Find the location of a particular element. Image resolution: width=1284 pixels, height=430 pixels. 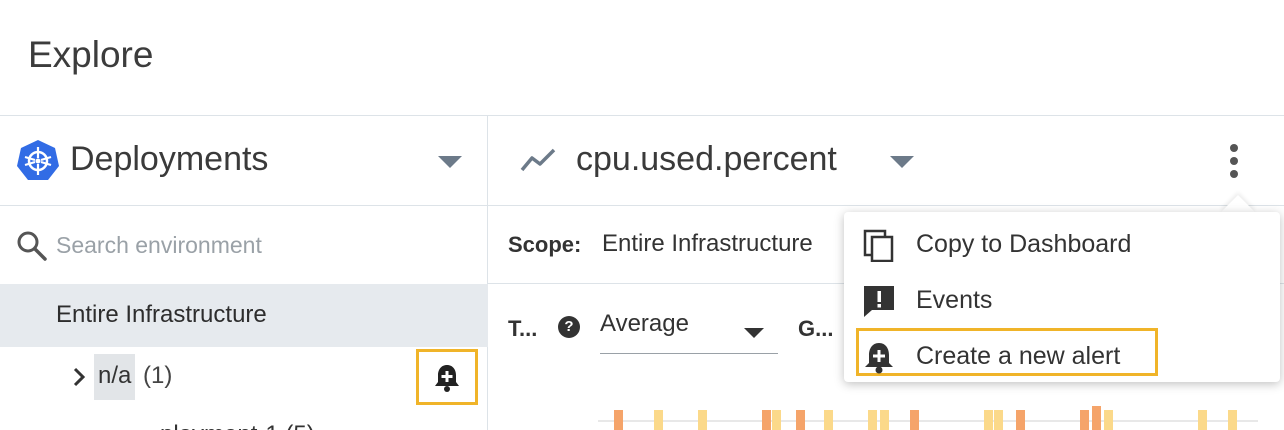

scope-value: Entire Infrastructure is located at coordinates (707, 244).